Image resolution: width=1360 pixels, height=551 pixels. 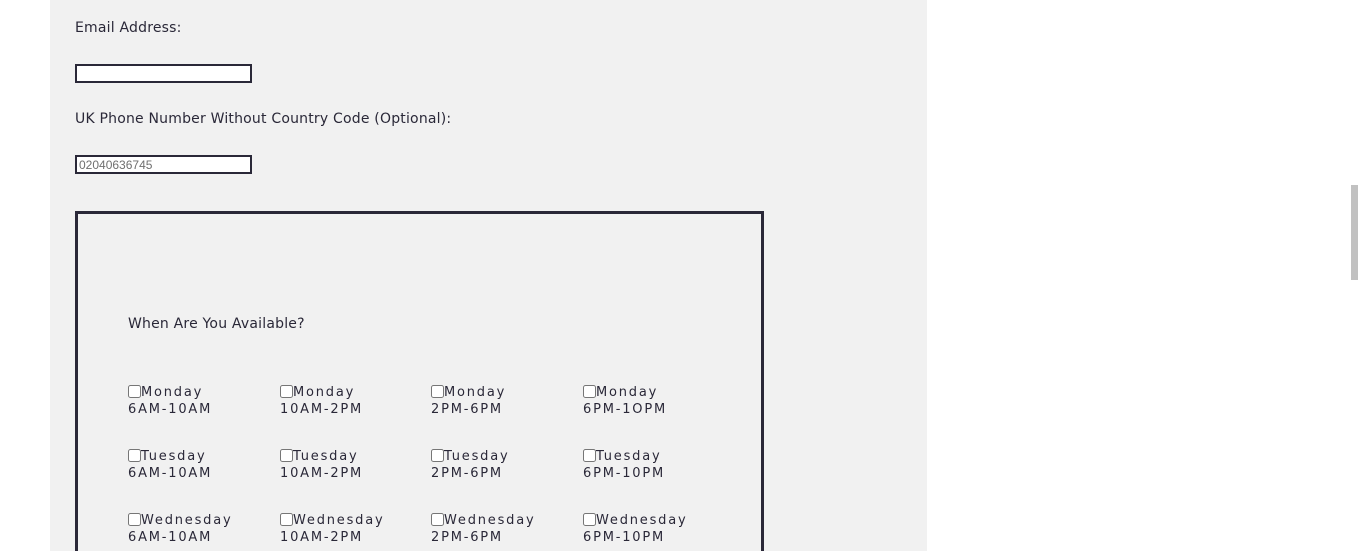 What do you see at coordinates (655, 465) in the screenshot?
I see `slot-tuesday-6pm-10pm: Tuesday 6PM-10PM` at bounding box center [655, 465].